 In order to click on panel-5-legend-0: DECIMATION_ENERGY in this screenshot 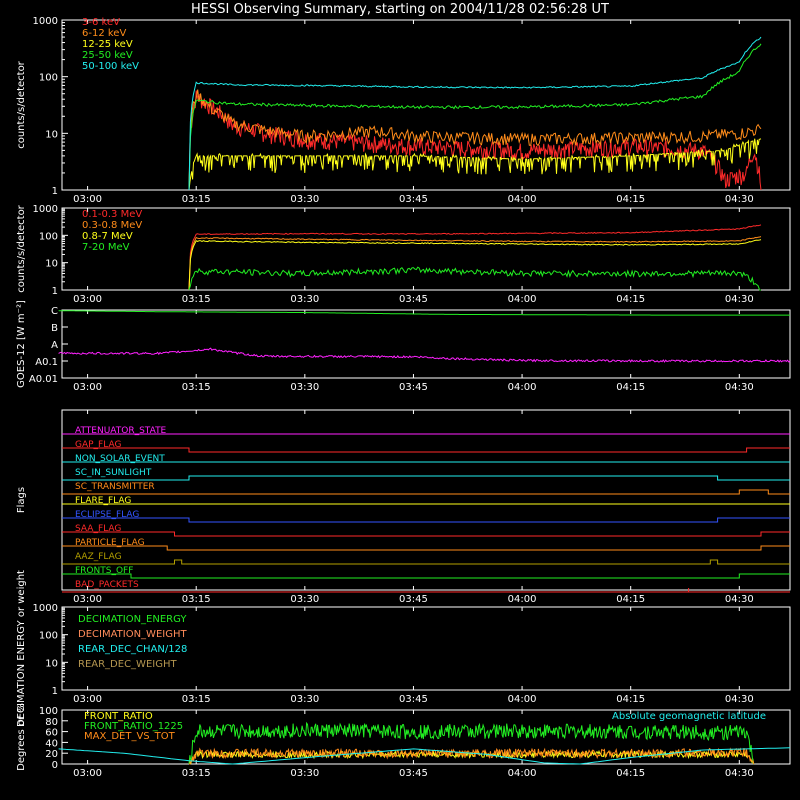, I will do `click(132, 619)`.